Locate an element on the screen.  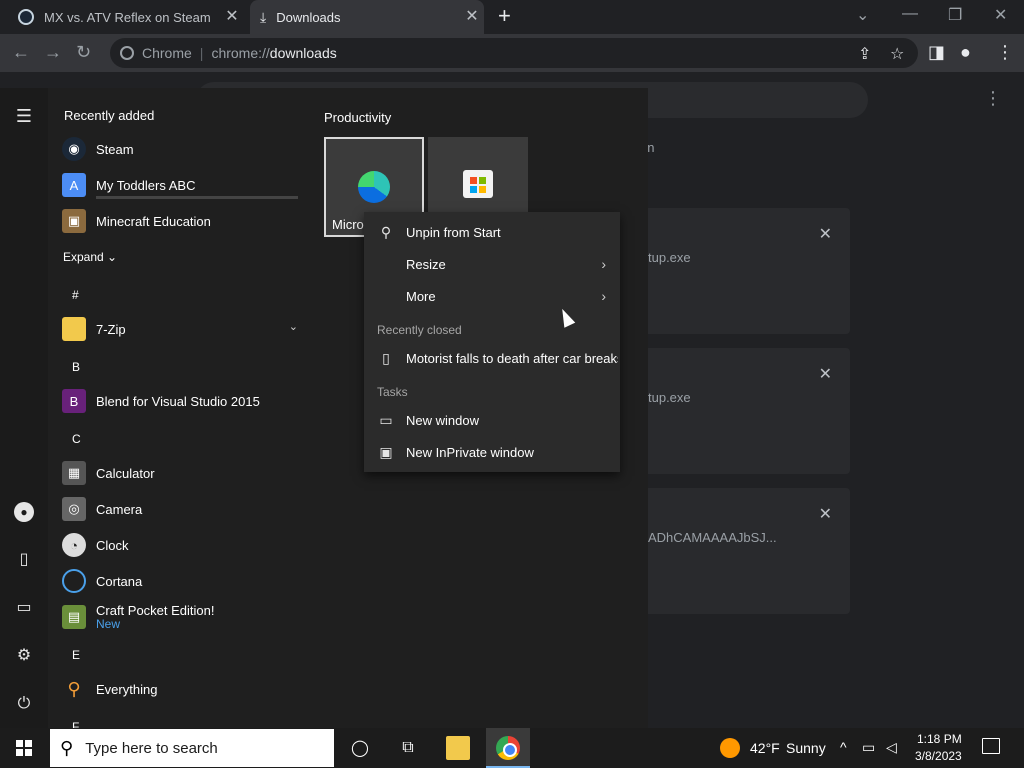
cortana-button: ◯ is located at coordinates (360, 748).